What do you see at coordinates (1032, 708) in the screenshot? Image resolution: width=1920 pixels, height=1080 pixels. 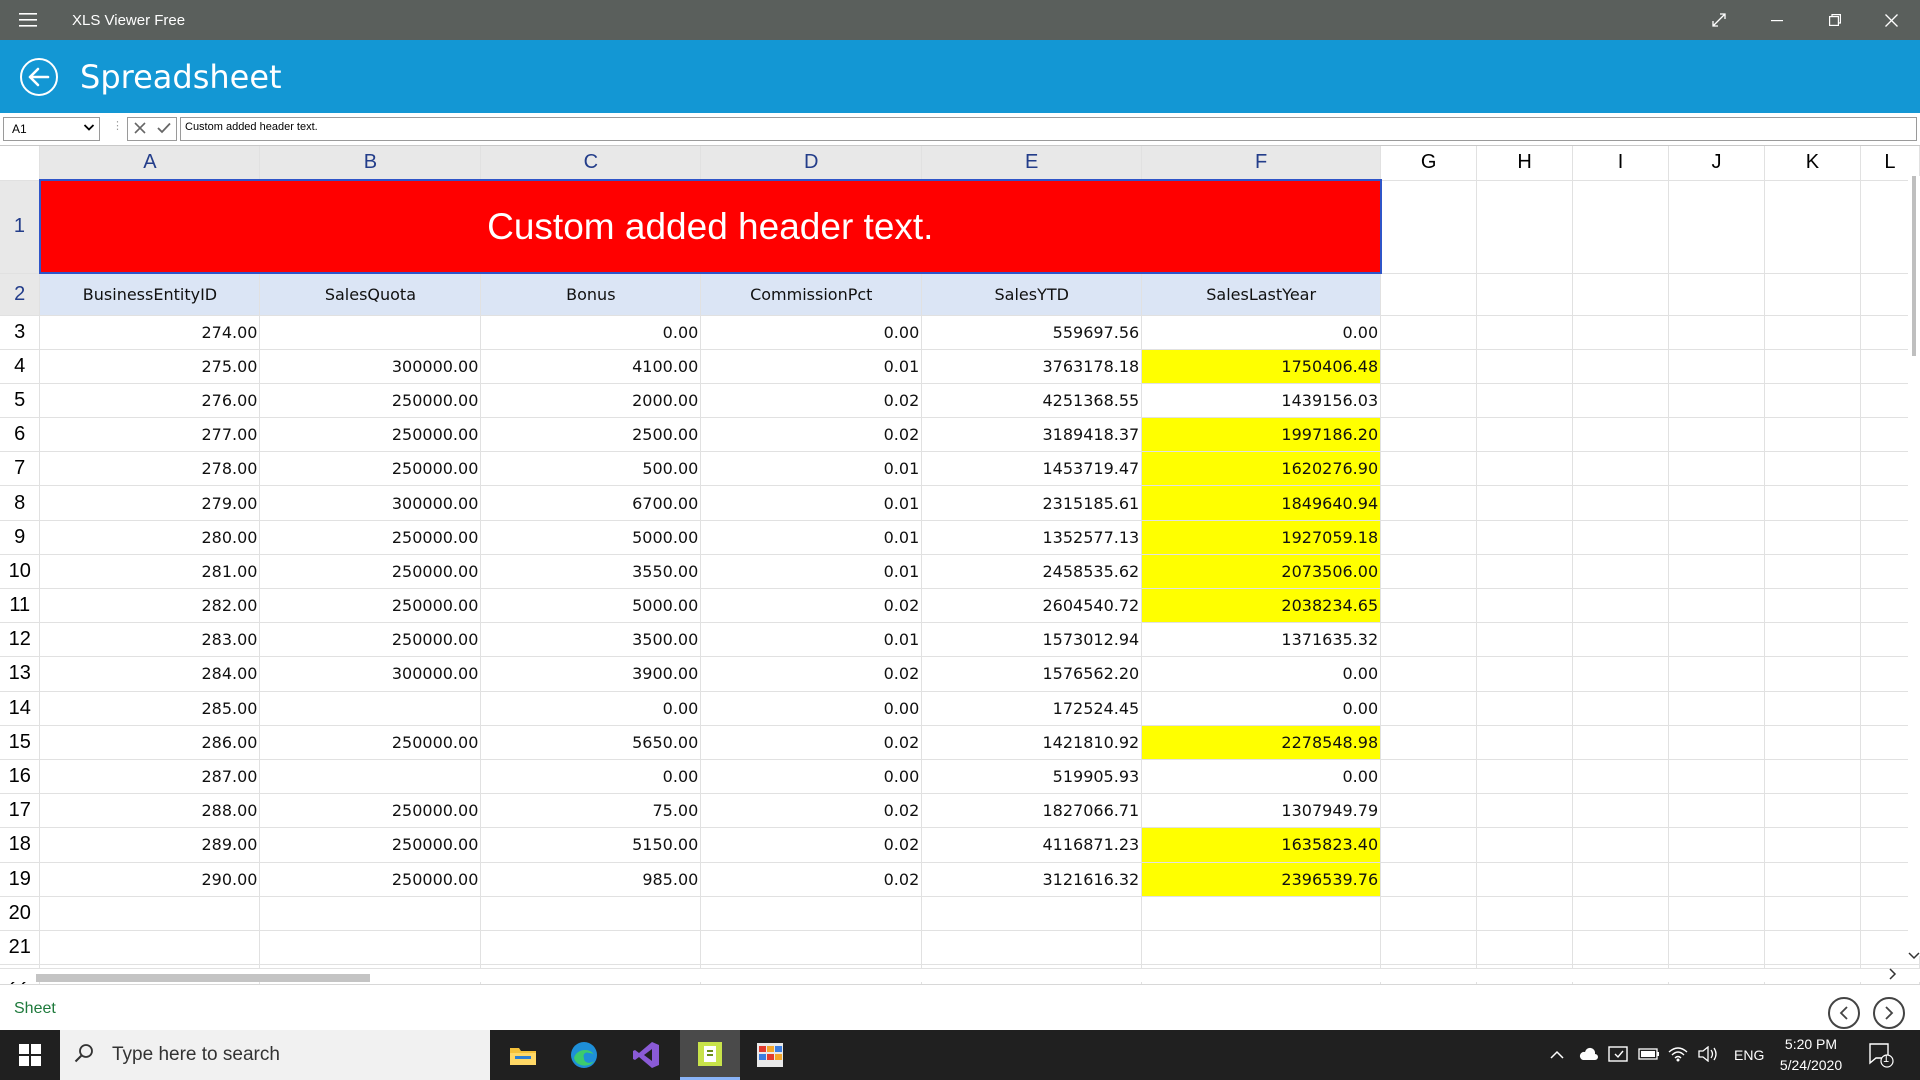 I see `cell: 172524.45` at bounding box center [1032, 708].